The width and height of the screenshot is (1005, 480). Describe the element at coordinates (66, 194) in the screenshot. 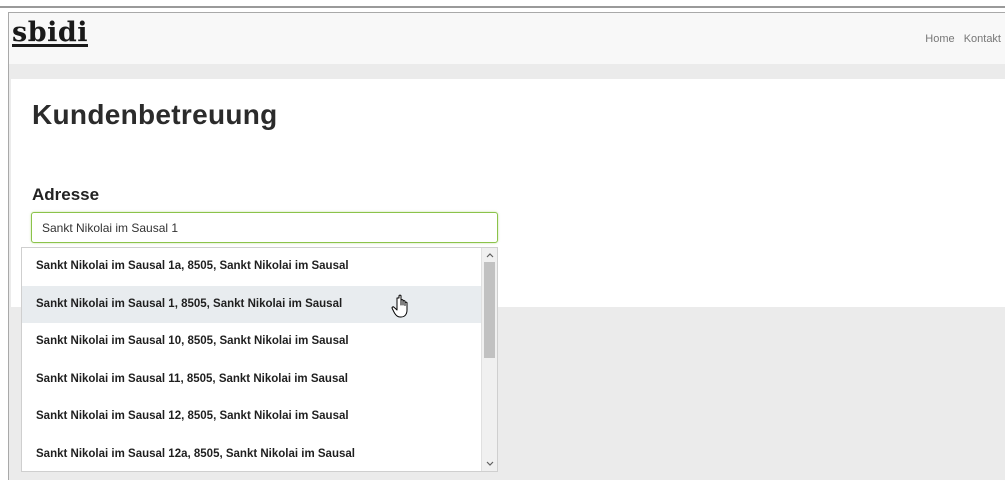

I see `address-label: Adresse` at that location.